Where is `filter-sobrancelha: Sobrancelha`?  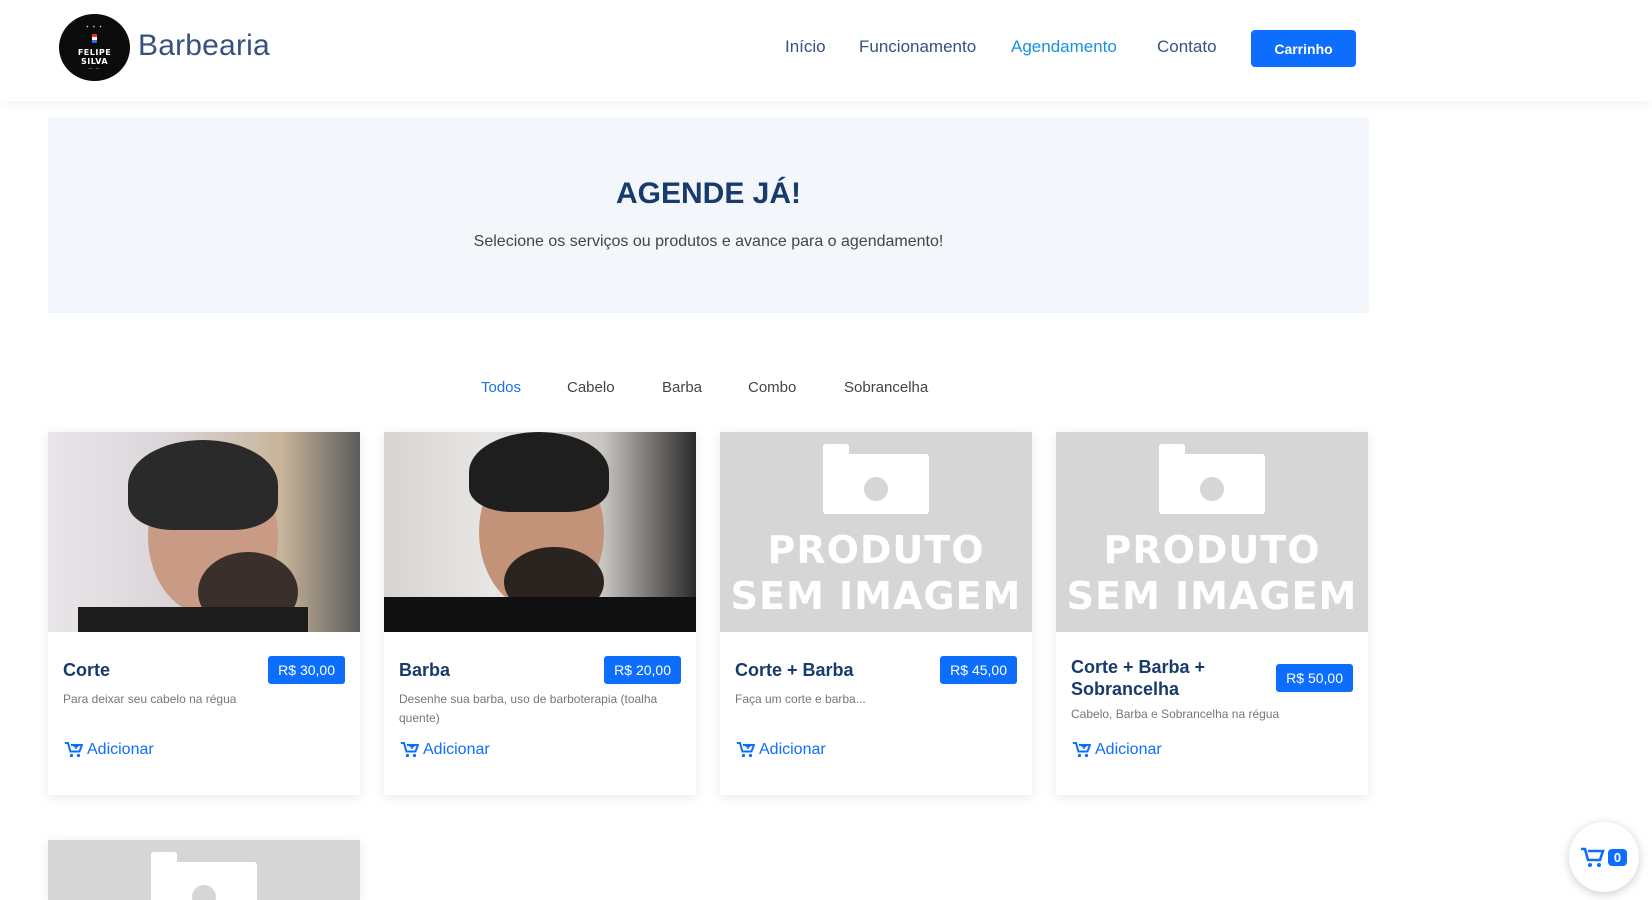
filter-sobrancelha: Sobrancelha is located at coordinates (886, 387).